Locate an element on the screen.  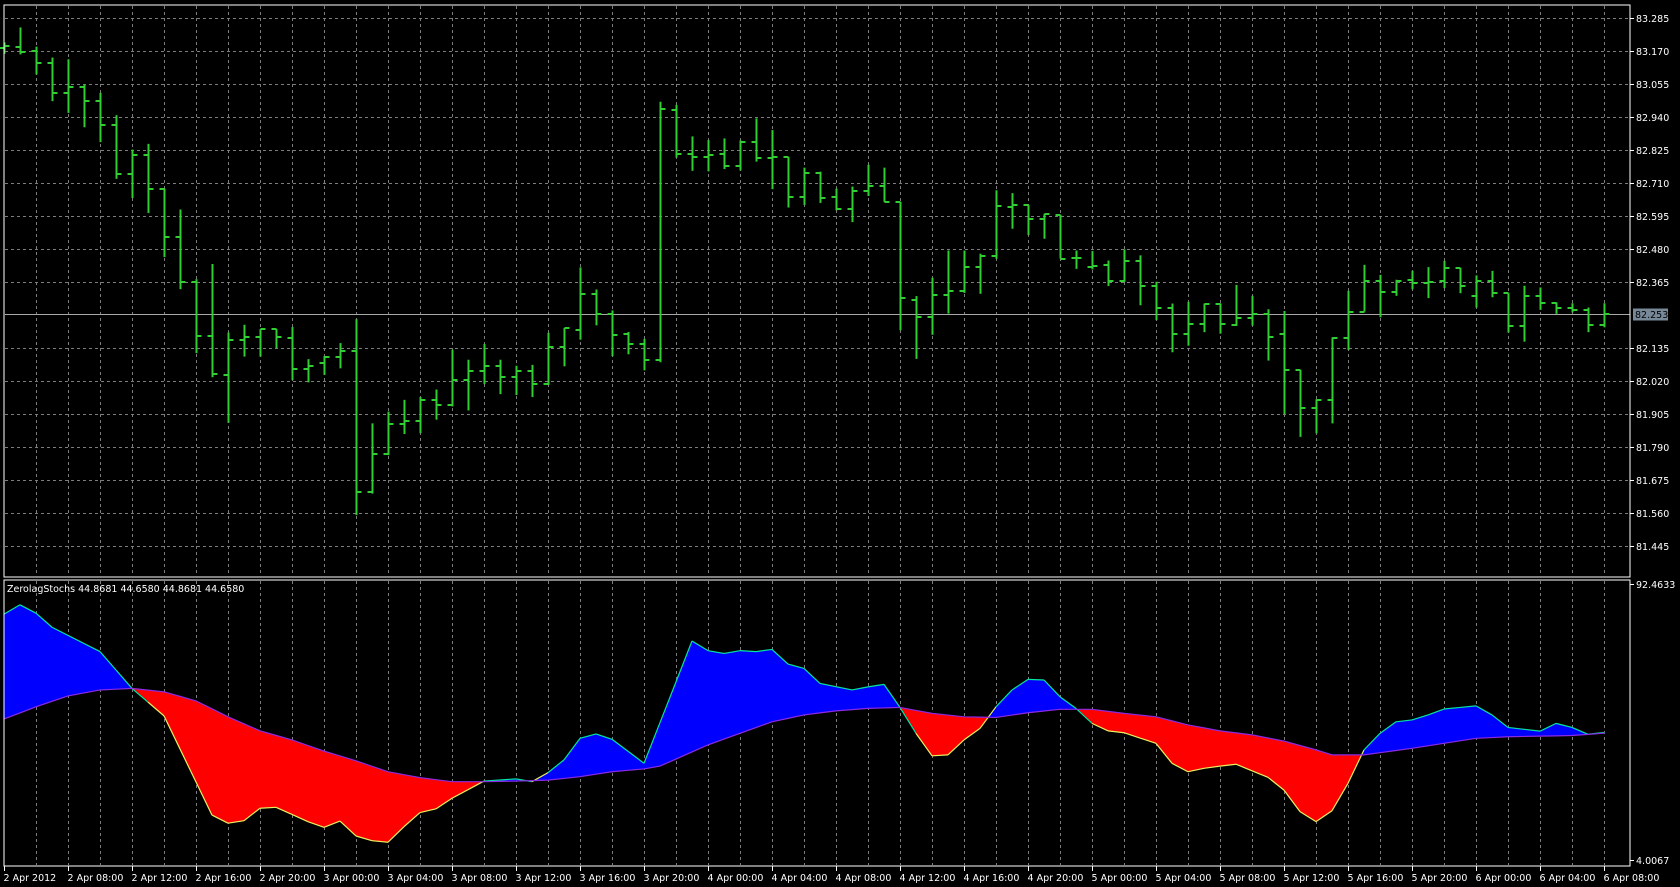
time-tick-label: 3 Apr 12:00 is located at coordinates (544, 878).